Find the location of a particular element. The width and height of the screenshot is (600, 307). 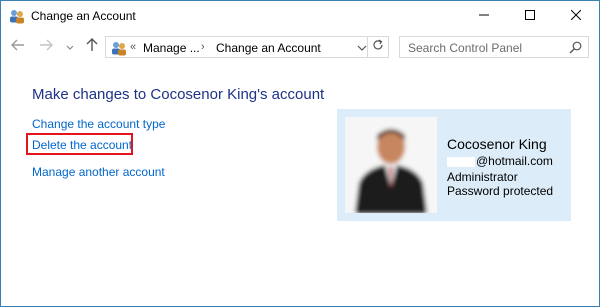

chevron-down-icon is located at coordinates (70, 47).